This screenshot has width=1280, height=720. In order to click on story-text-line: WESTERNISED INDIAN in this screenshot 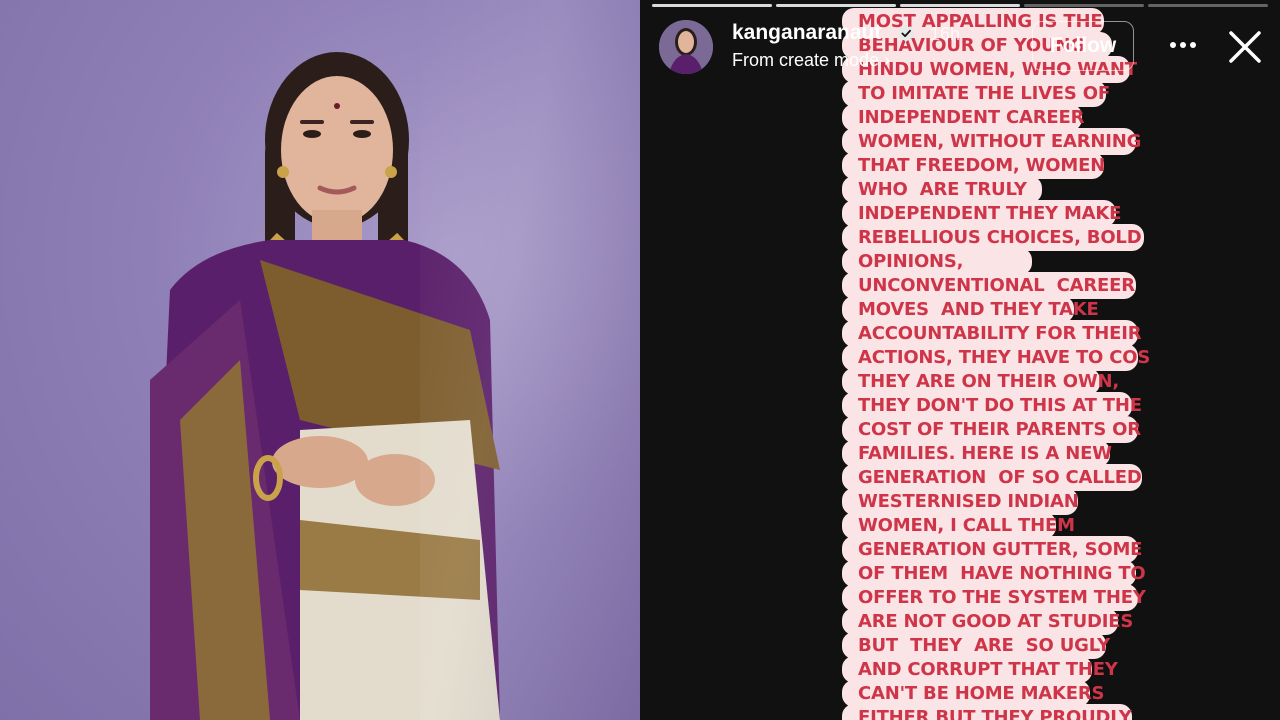, I will do `click(960, 501)`.